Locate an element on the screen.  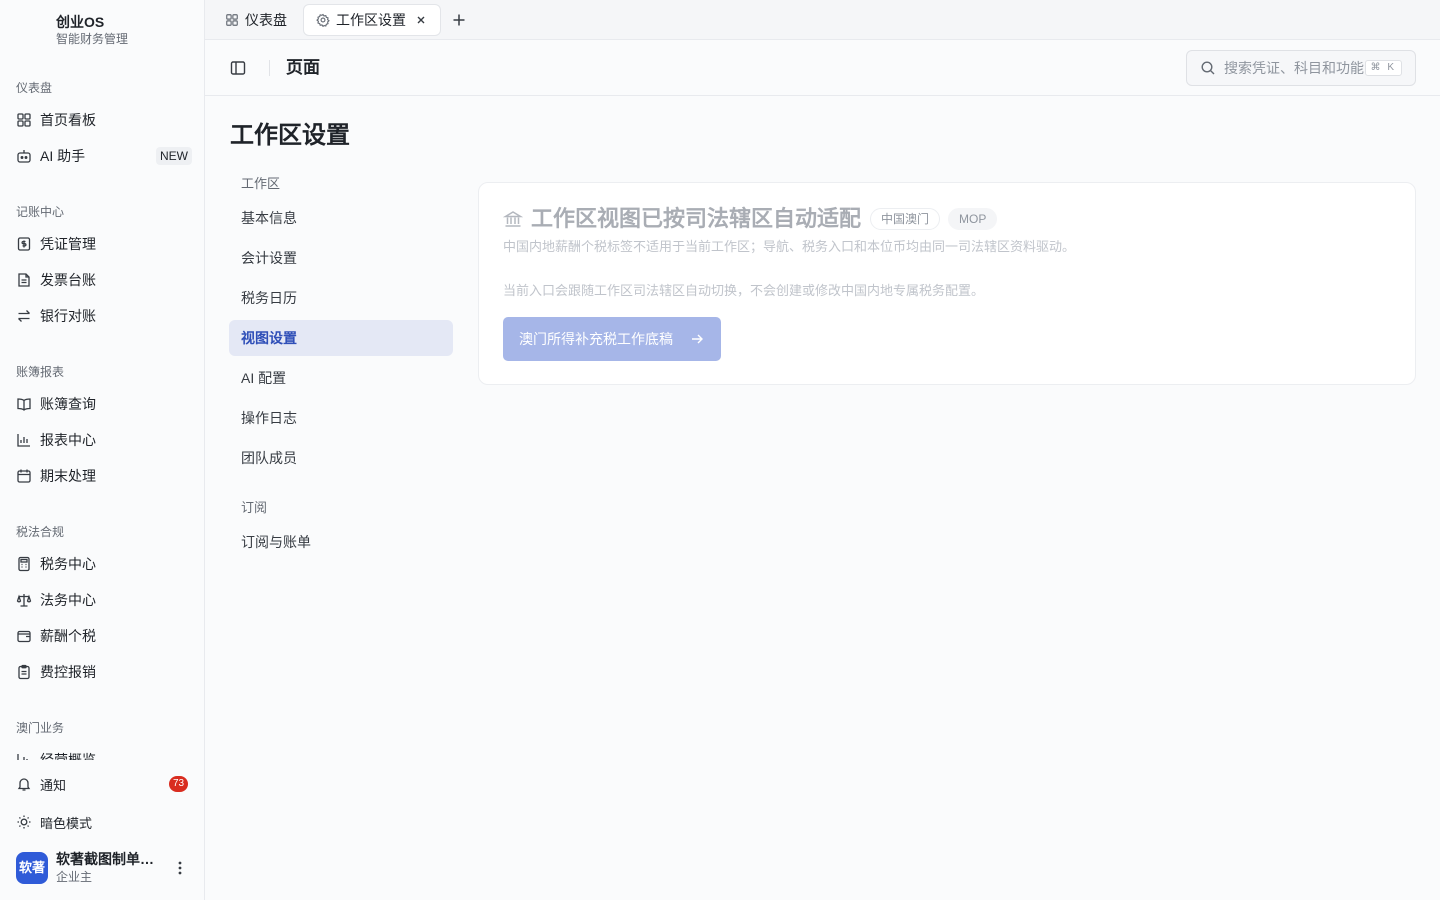
sidebar-item-vouchers: 凭证管理 is located at coordinates (102, 244).